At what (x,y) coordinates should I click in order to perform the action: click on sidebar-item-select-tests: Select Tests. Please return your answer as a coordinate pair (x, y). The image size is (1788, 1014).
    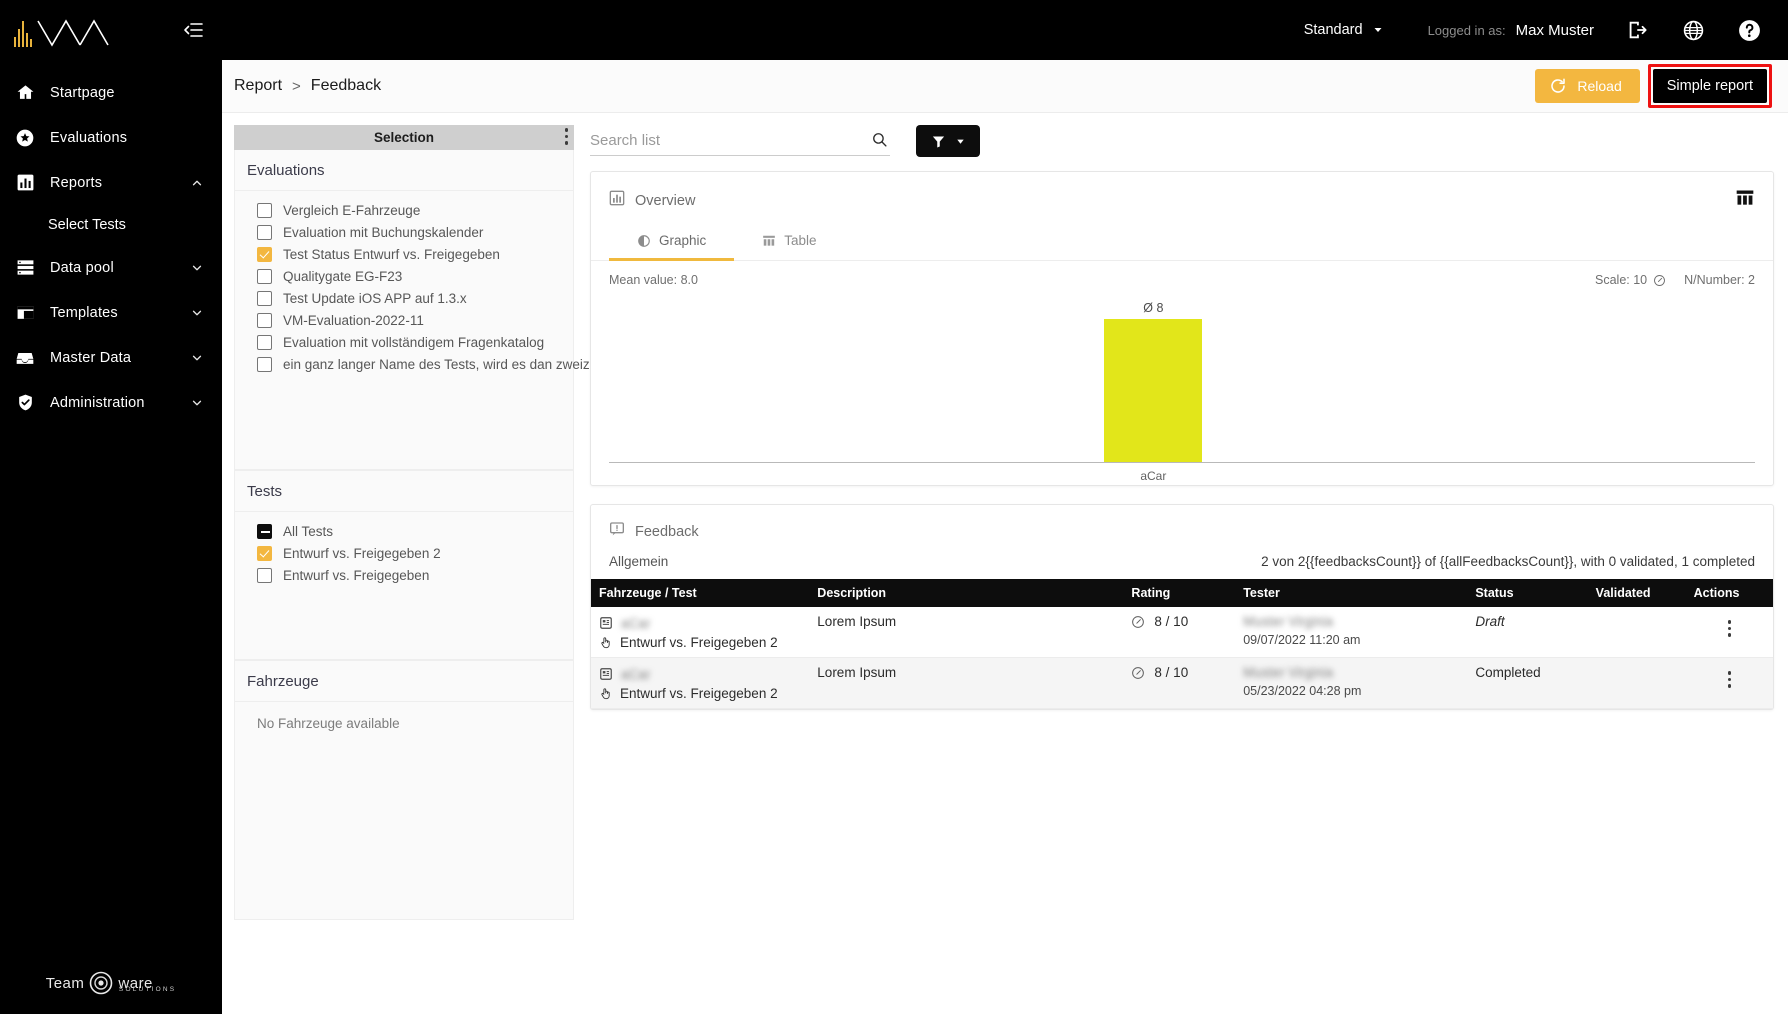
    Looking at the image, I should click on (111, 225).